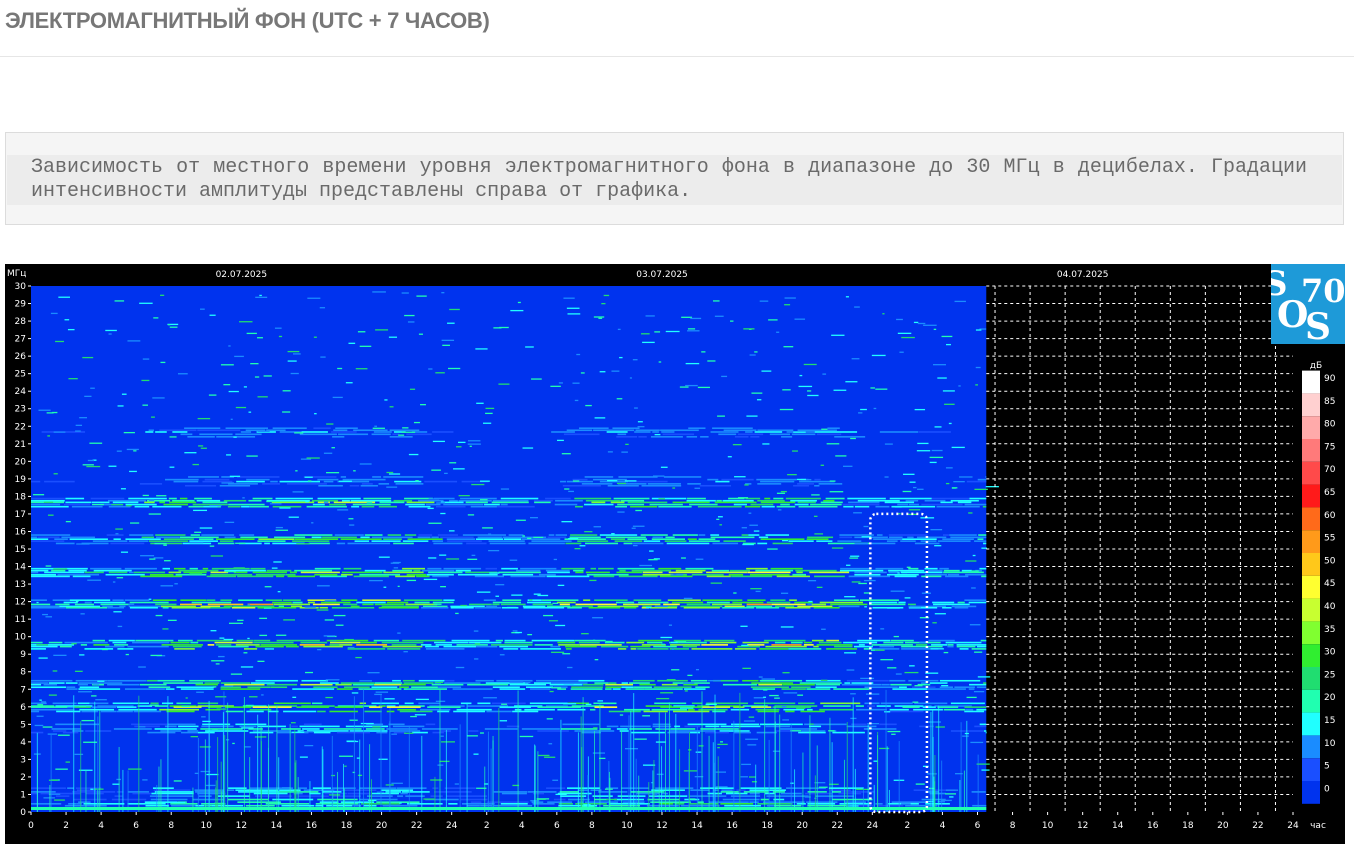  What do you see at coordinates (1330, 516) in the screenshot?
I see `scale-label: 60` at bounding box center [1330, 516].